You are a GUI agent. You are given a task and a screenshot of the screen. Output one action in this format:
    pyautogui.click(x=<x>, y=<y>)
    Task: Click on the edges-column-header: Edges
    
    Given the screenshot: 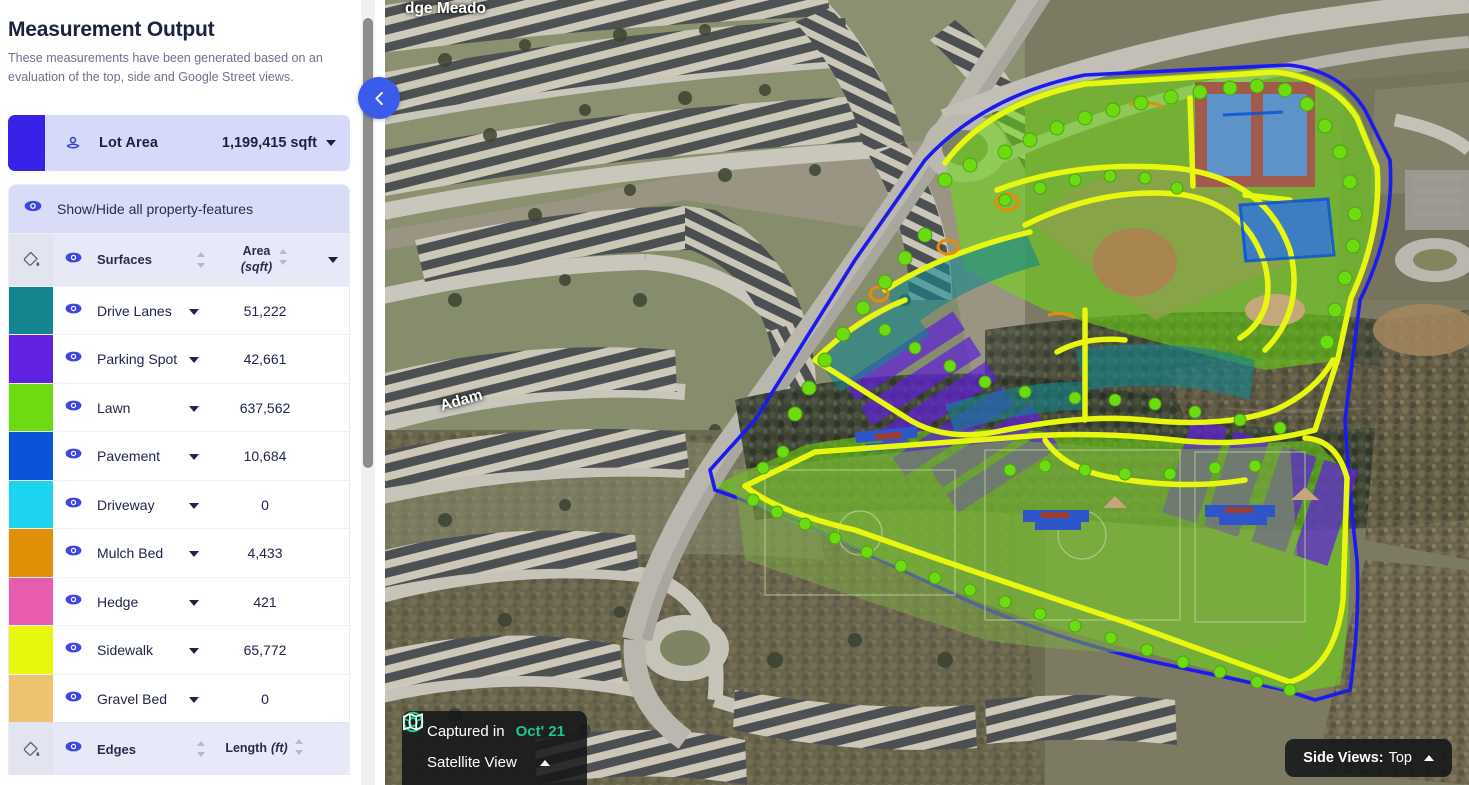 What is the action you would take?
    pyautogui.click(x=117, y=749)
    